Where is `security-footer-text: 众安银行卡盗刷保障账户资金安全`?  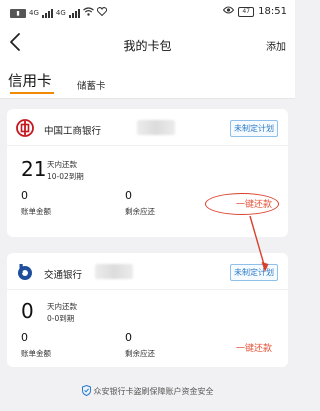 security-footer-text: 众安银行卡盗刷保障账户资金安全 is located at coordinates (153, 391).